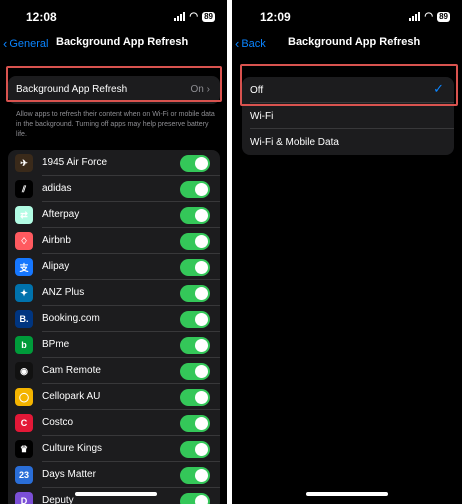  I want to click on app-row: ♢ Airbnb, so click(114, 241).